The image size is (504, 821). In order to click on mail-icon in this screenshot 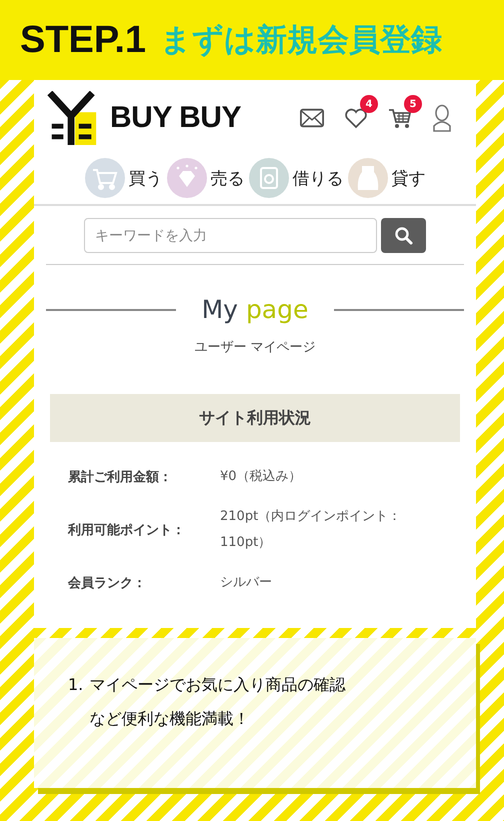, I will do `click(312, 118)`.